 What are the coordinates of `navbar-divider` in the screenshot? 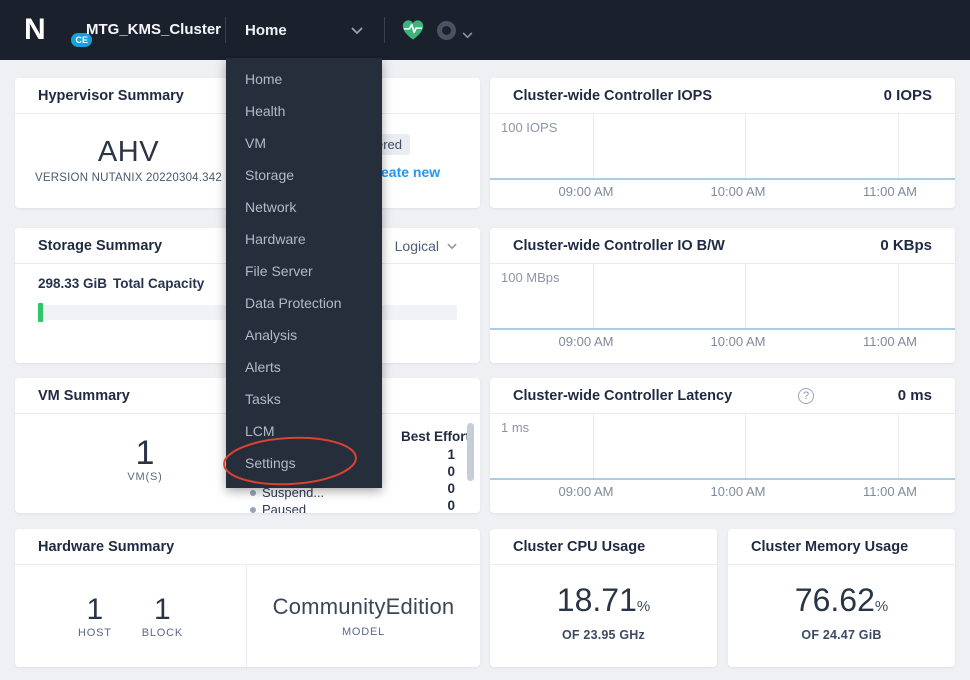 It's located at (225, 30).